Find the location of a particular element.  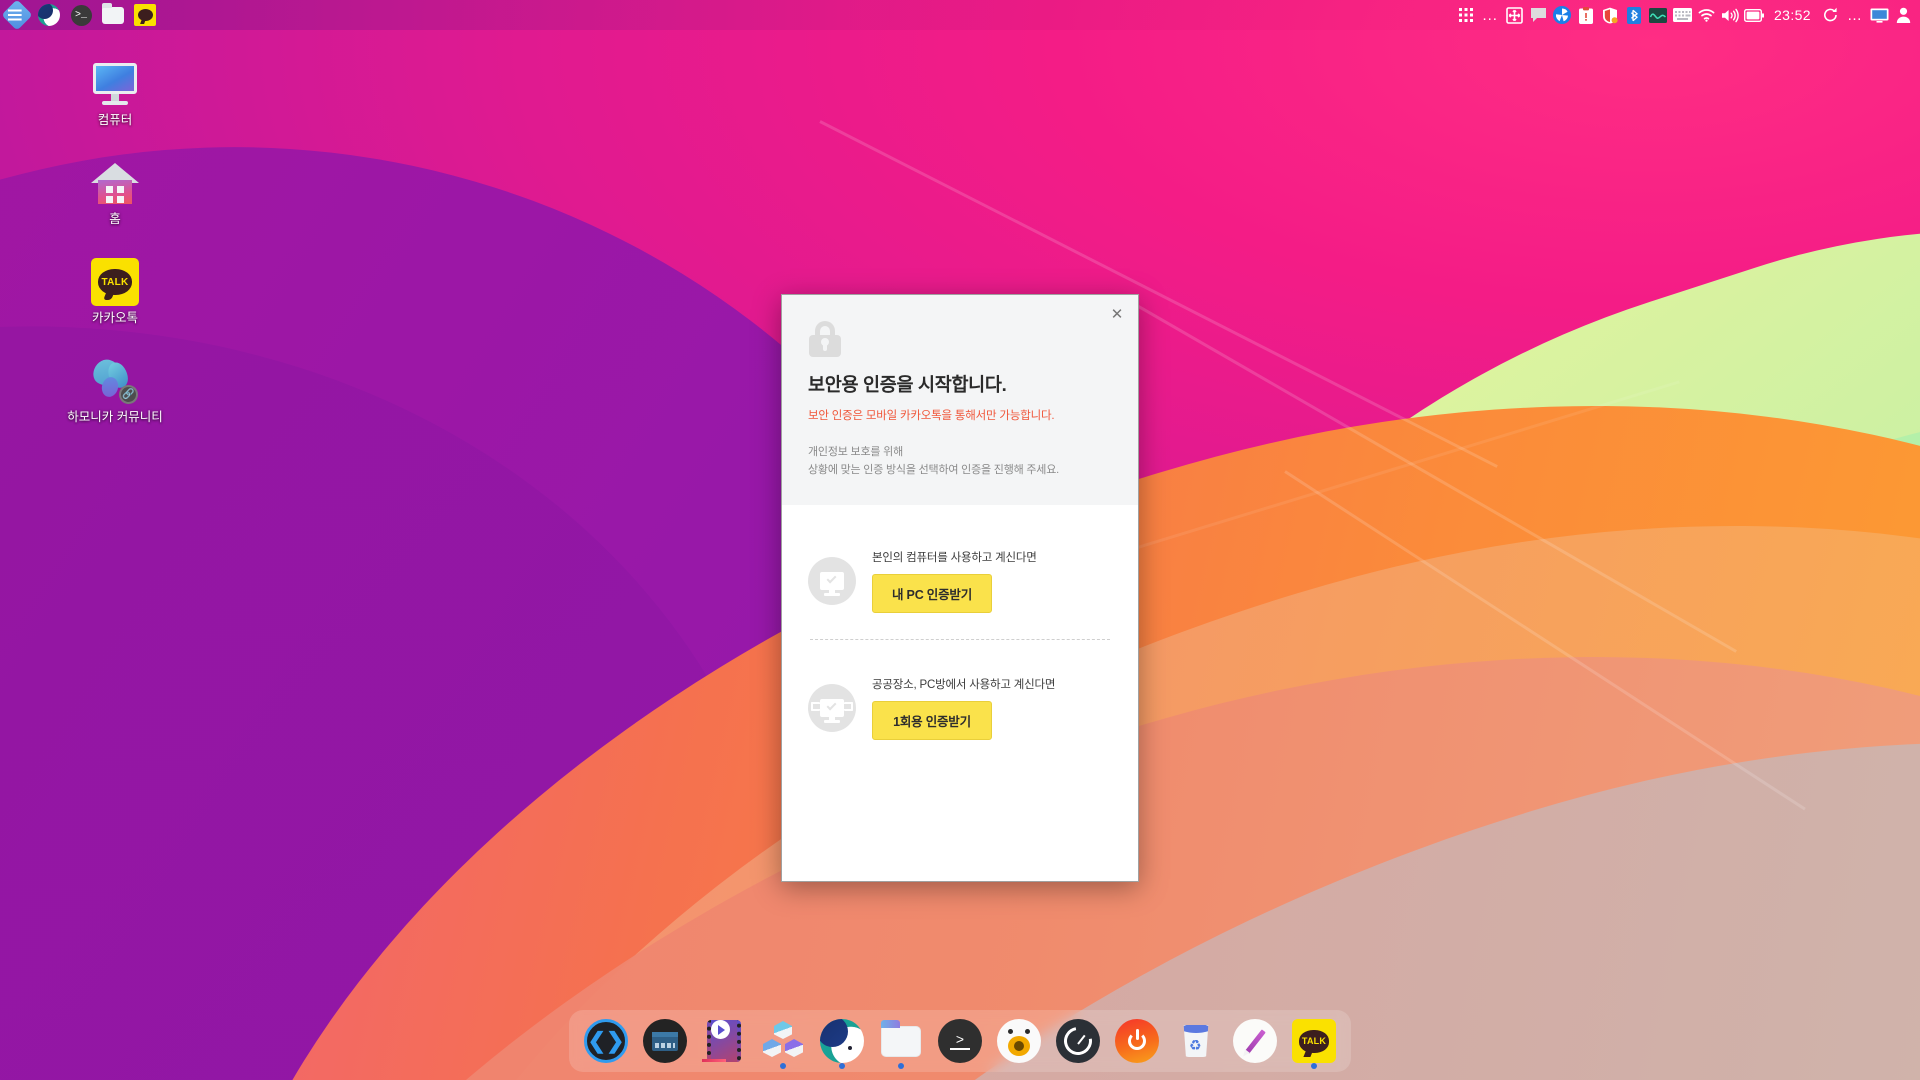

display-settings-icon is located at coordinates (1879, 15).